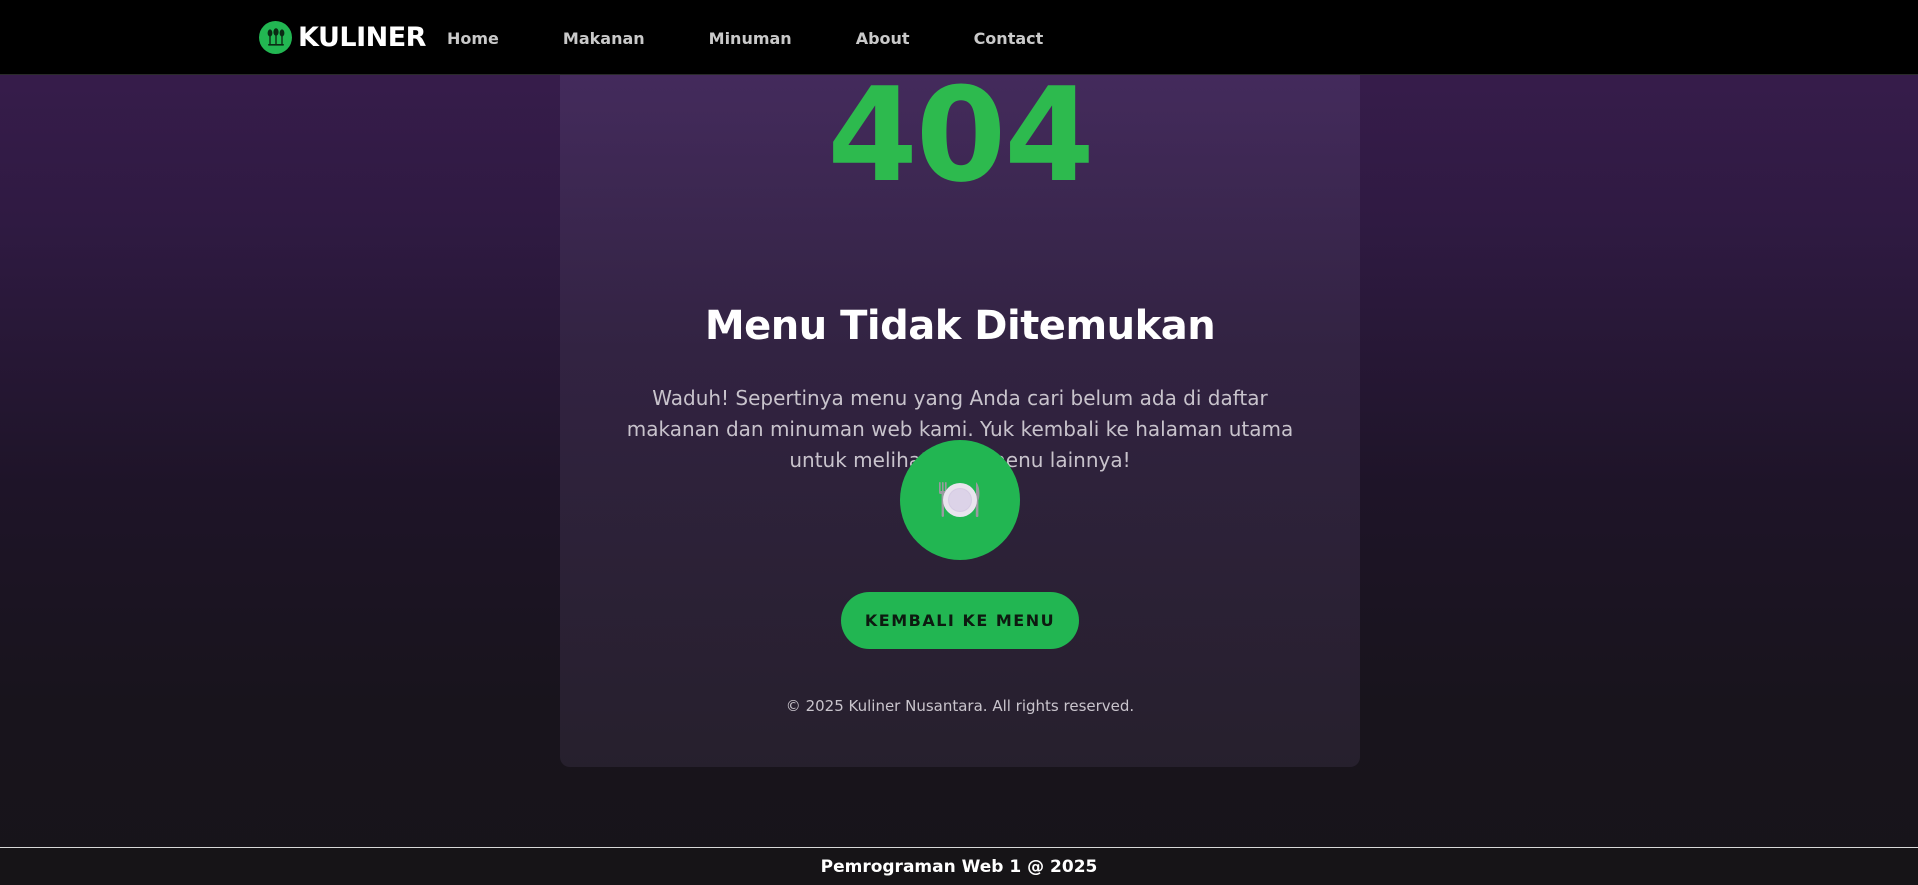 Image resolution: width=1918 pixels, height=885 pixels. What do you see at coordinates (960, 620) in the screenshot?
I see `back-to-menu-button: KEMBALI KE MENU` at bounding box center [960, 620].